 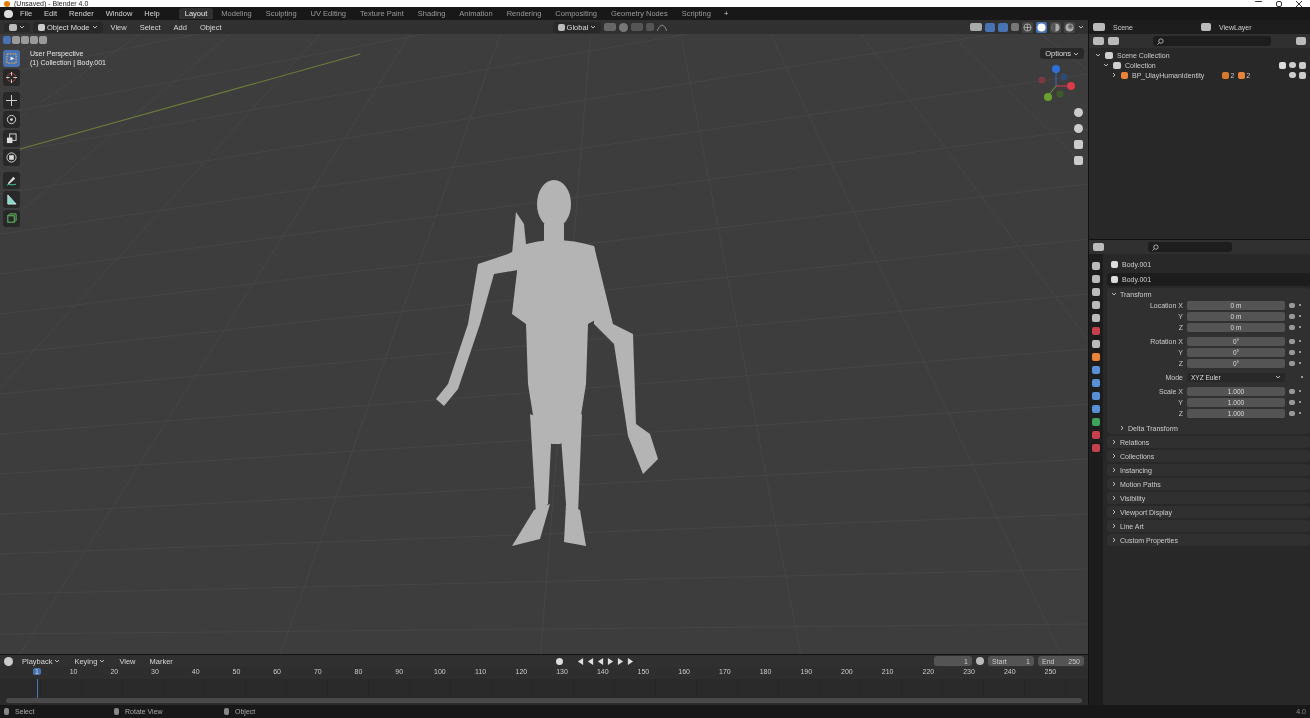 I want to click on cube-plus-icon, so click(x=11, y=218).